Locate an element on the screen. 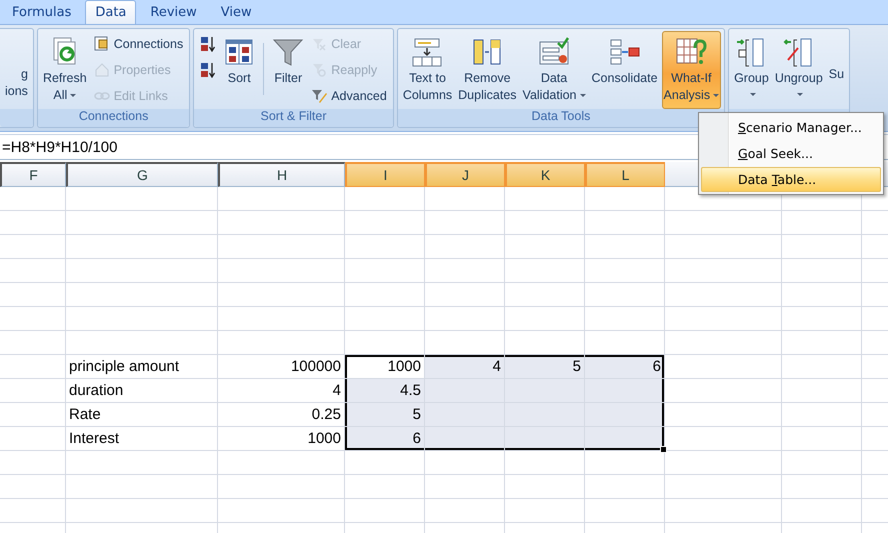 Image resolution: width=888 pixels, height=533 pixels. table-cell: duration is located at coordinates (142, 391).